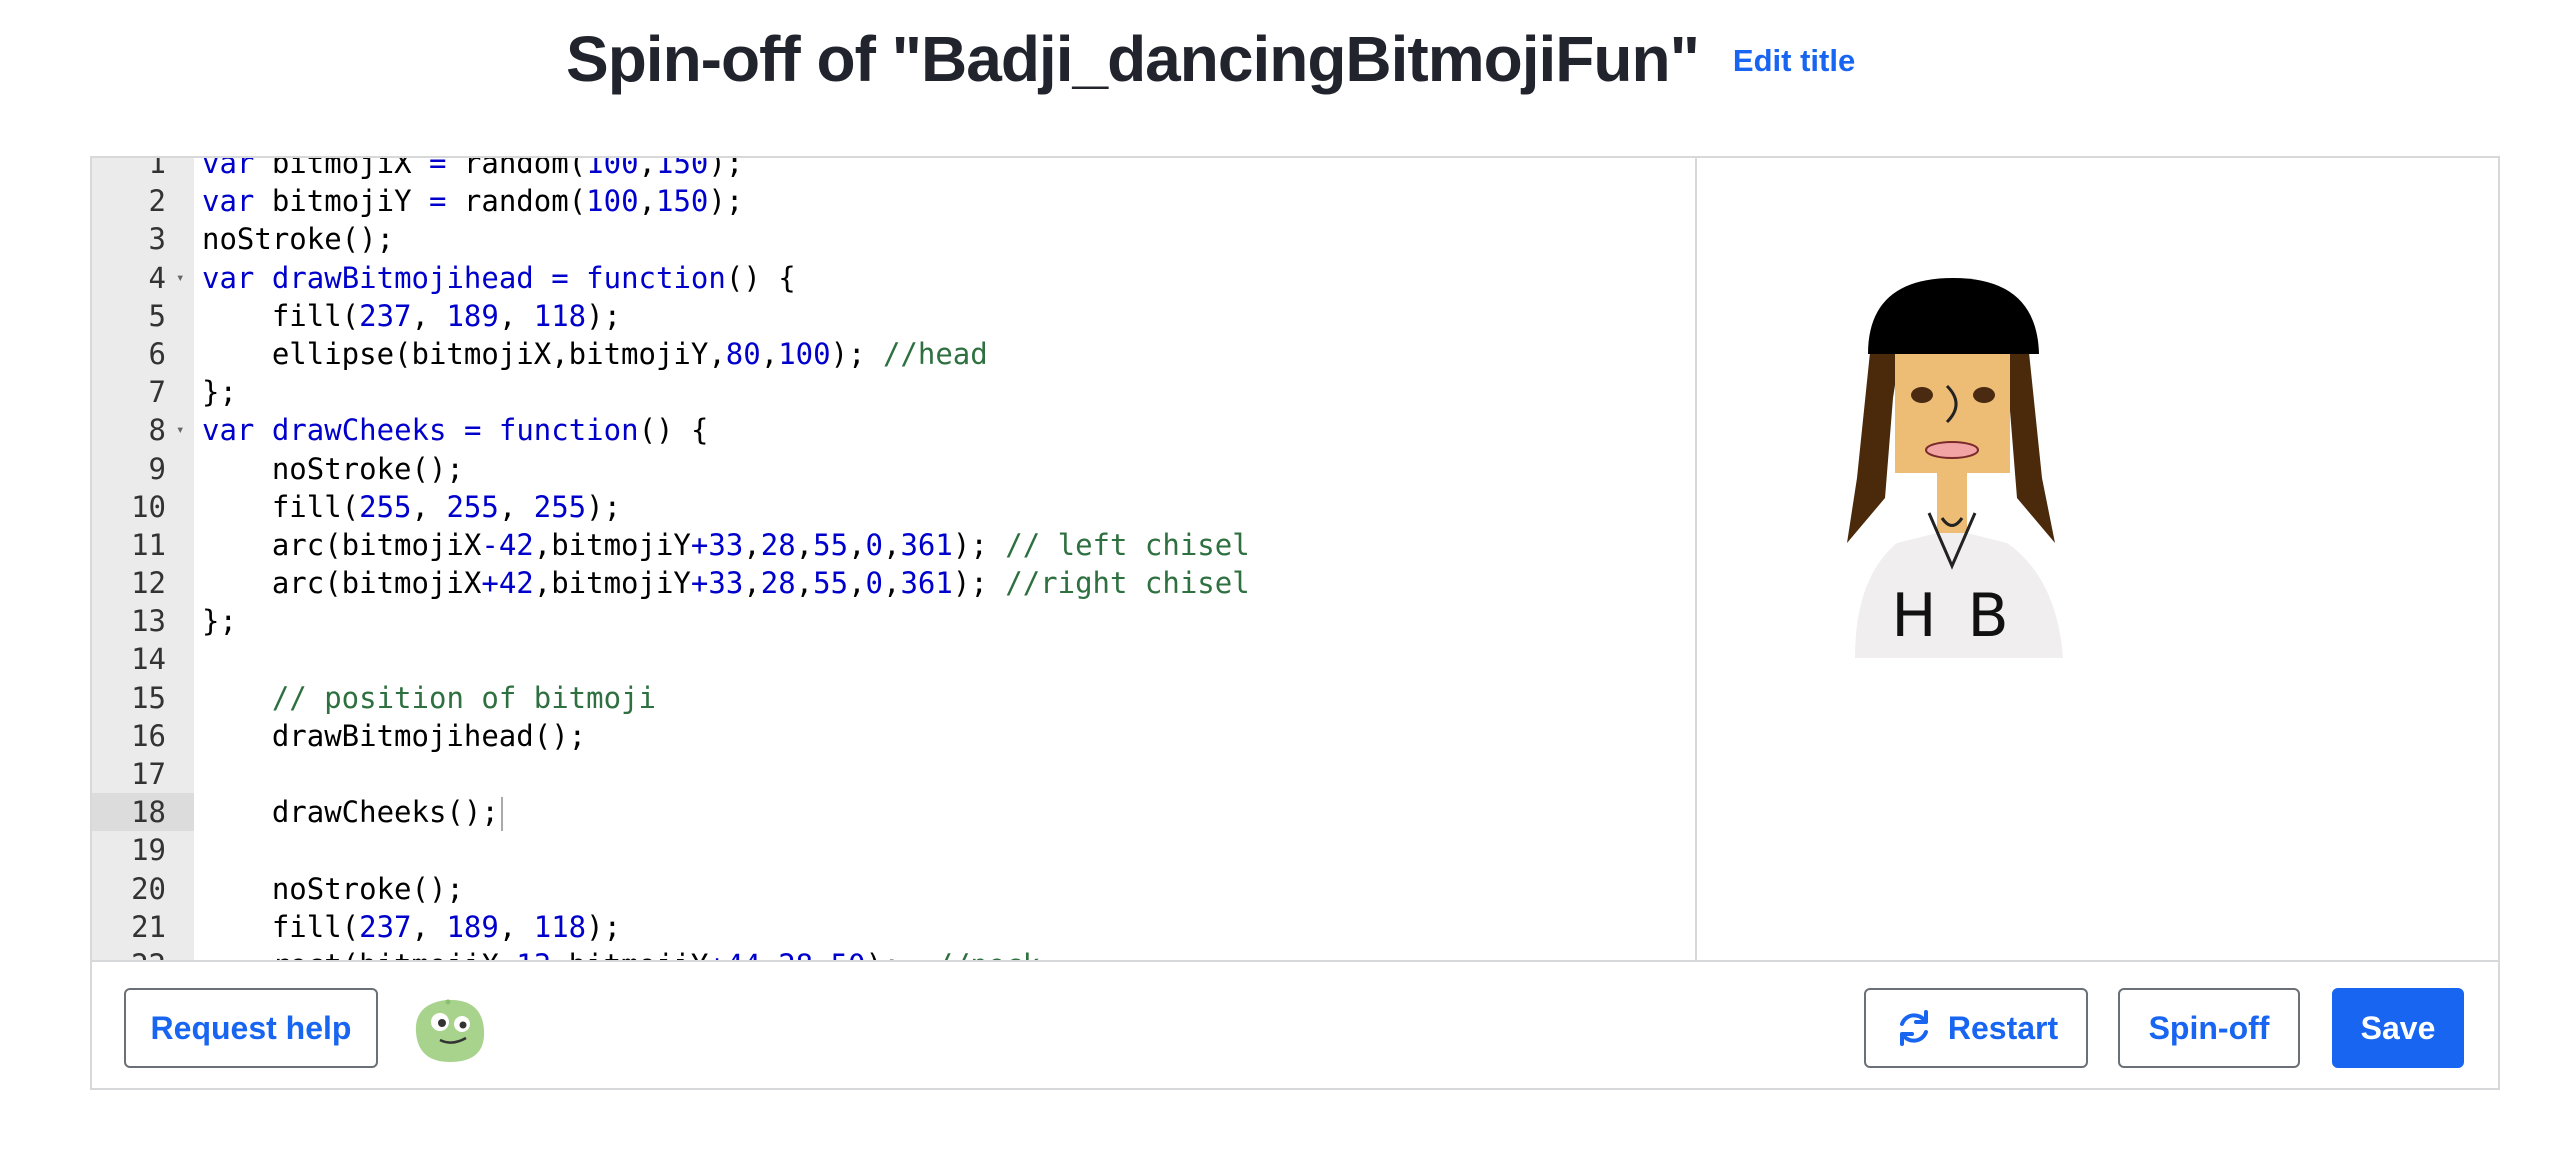 Image resolution: width=2568 pixels, height=1152 pixels. I want to click on line-number: 21, so click(148, 926).